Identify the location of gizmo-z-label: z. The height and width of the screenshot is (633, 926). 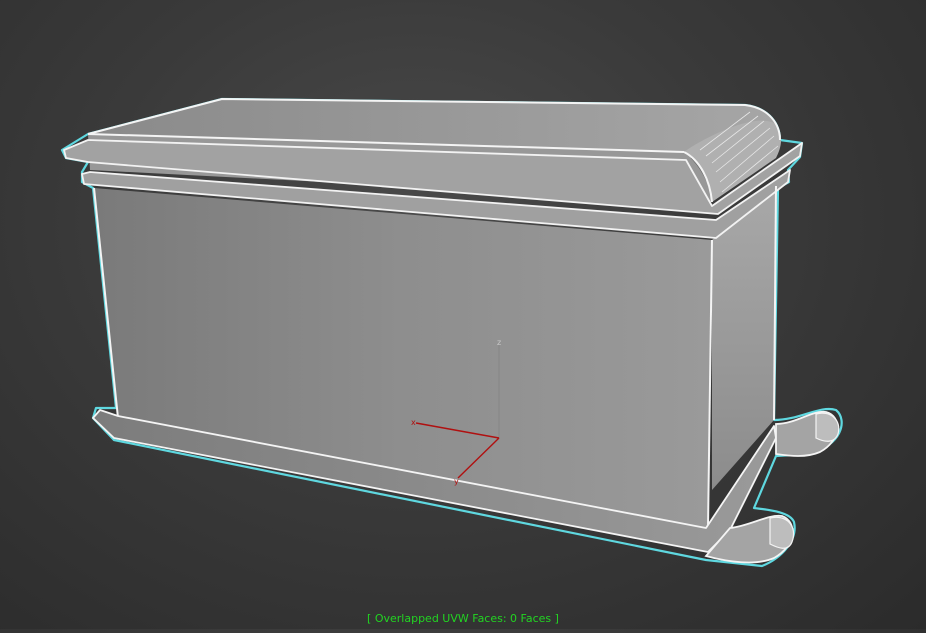
(499, 342).